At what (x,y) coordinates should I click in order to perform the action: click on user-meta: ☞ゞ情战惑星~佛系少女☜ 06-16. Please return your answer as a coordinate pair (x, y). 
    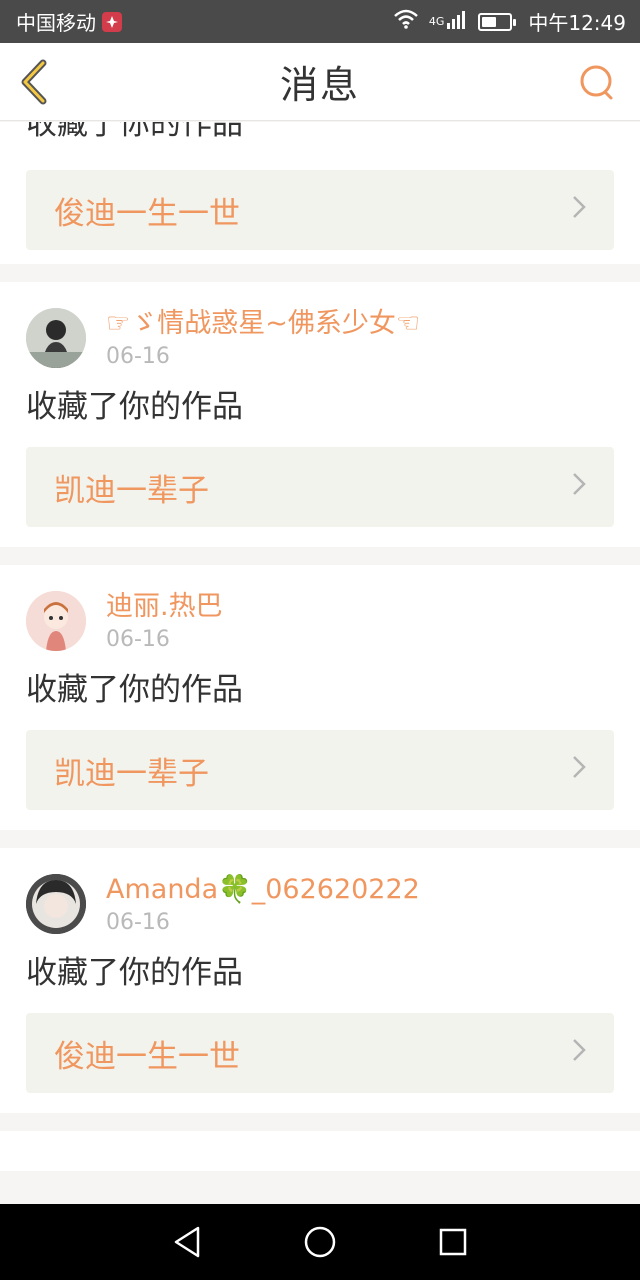
    Looking at the image, I should click on (263, 338).